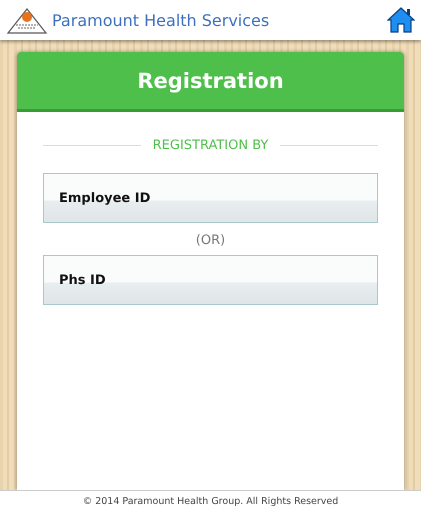 This screenshot has height=512, width=421. What do you see at coordinates (210, 198) in the screenshot?
I see `option-button: Employee ID` at bounding box center [210, 198].